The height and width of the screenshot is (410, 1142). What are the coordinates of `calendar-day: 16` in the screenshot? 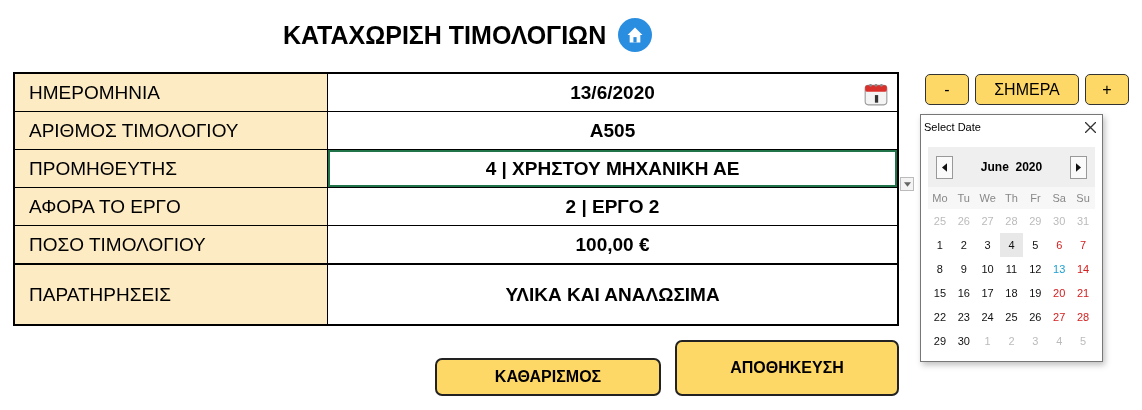 It's located at (963, 293).